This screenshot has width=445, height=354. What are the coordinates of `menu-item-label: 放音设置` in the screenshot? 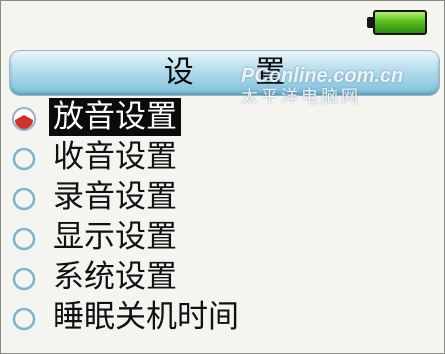 It's located at (115, 117).